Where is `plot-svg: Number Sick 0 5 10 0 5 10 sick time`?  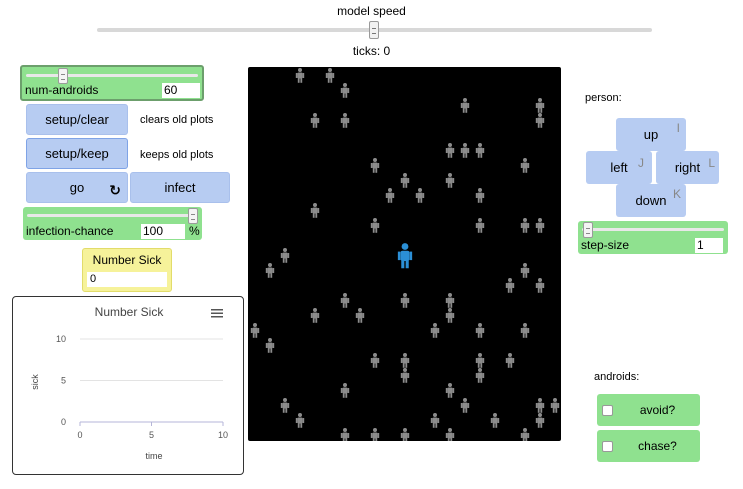
plot-svg: Number Sick 0 5 10 0 5 10 sick time is located at coordinates (129, 383).